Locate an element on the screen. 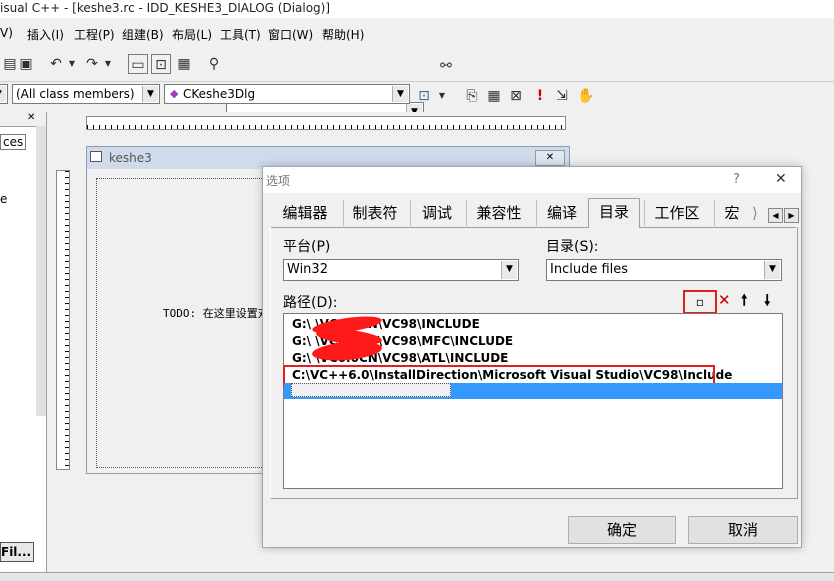  cancel-button: 取消 is located at coordinates (743, 530).